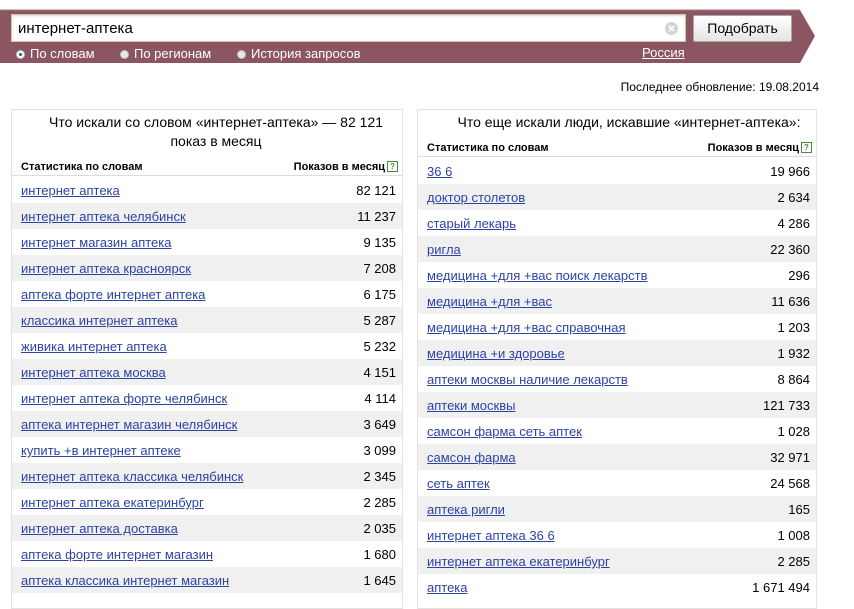 Image resolution: width=854 pixels, height=609 pixels. Describe the element at coordinates (207, 294) in the screenshot. I see `table-row: аптека форте интернет аптека 6 175` at that location.